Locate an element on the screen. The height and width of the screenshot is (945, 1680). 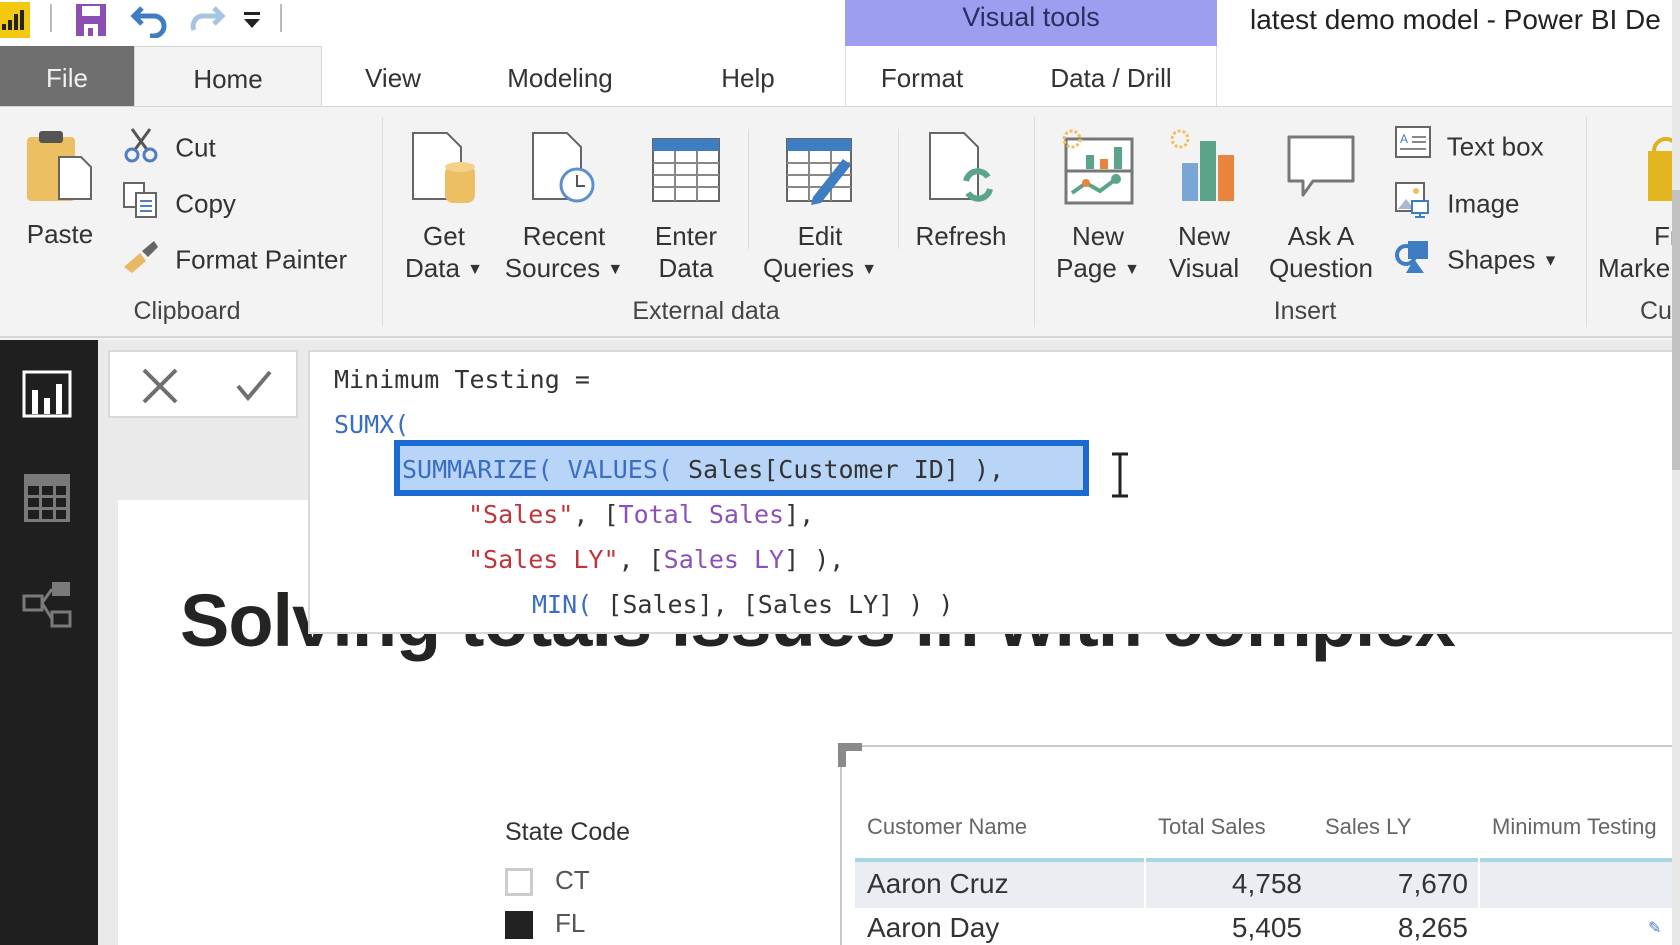
shapes-label: Shapes is located at coordinates (1491, 259).